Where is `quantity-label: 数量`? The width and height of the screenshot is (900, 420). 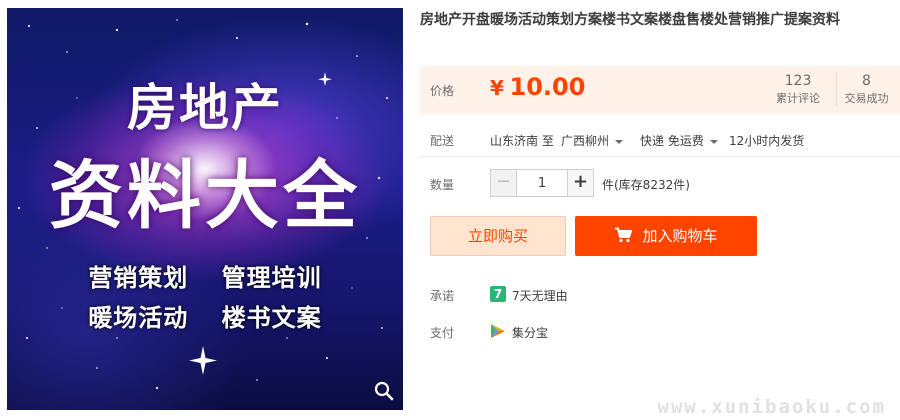
quantity-label: 数量 is located at coordinates (442, 185).